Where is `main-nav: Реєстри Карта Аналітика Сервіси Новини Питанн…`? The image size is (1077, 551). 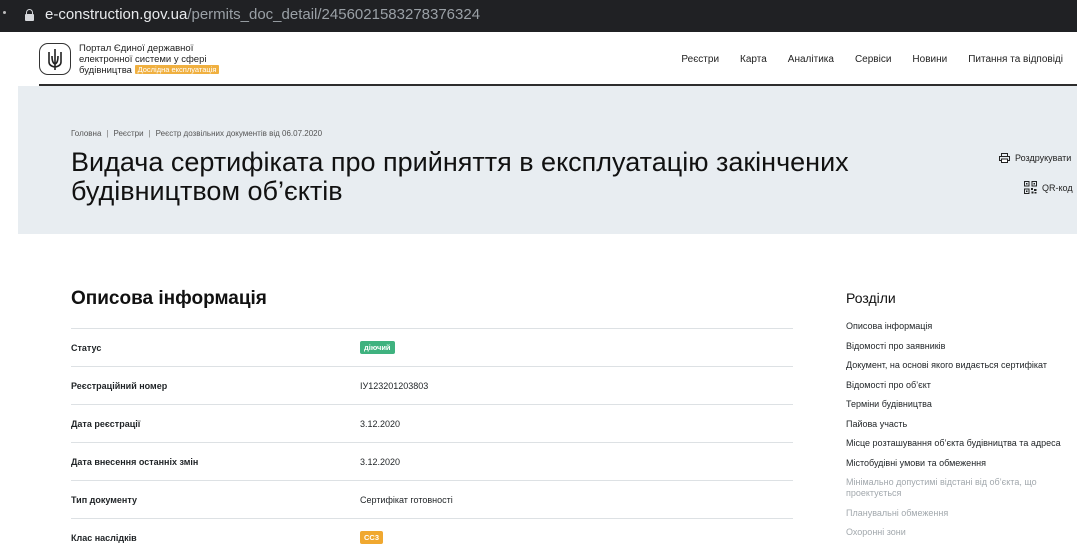
main-nav: Реєстри Карта Аналітика Сервіси Новини Питанн… is located at coordinates (861, 59).